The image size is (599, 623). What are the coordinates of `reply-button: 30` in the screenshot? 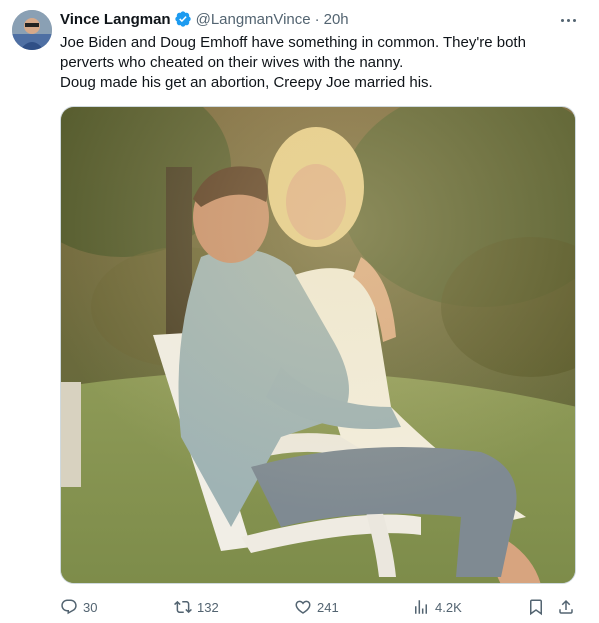 It's located at (78, 607).